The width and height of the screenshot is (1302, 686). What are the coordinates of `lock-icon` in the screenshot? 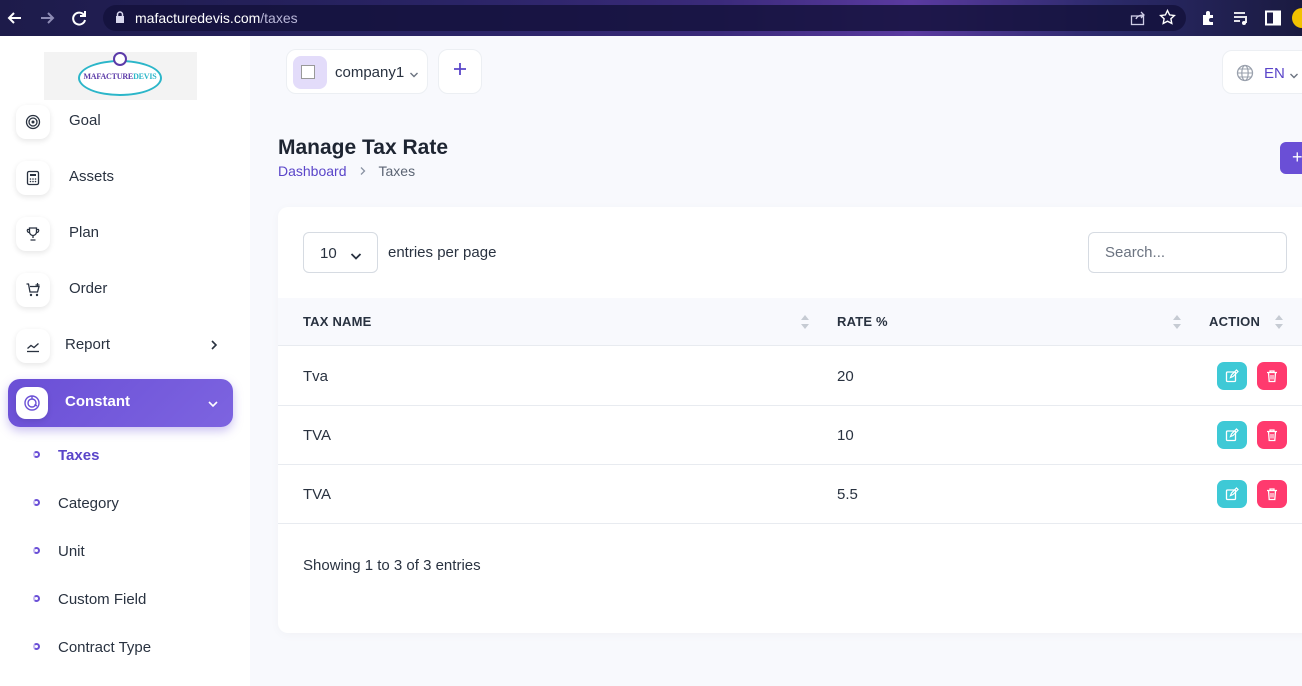 It's located at (120, 17).